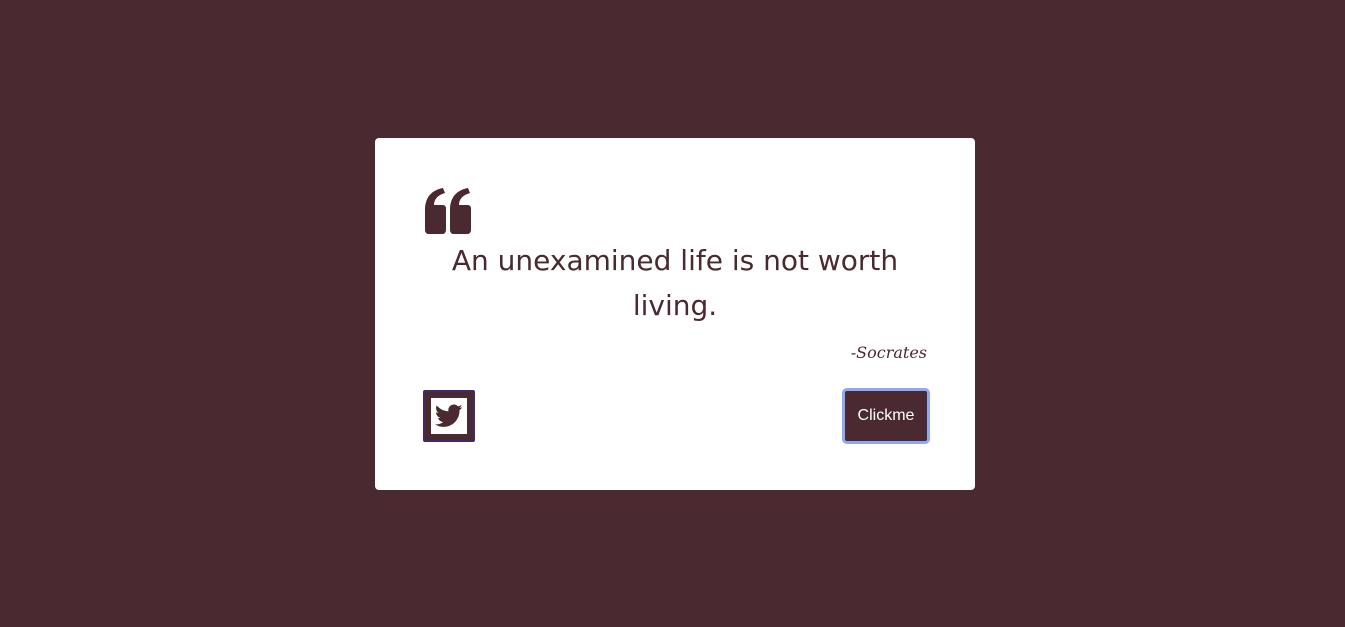 Image resolution: width=1345 pixels, height=627 pixels. Describe the element at coordinates (886, 416) in the screenshot. I see `clickme-button: Clickme` at that location.